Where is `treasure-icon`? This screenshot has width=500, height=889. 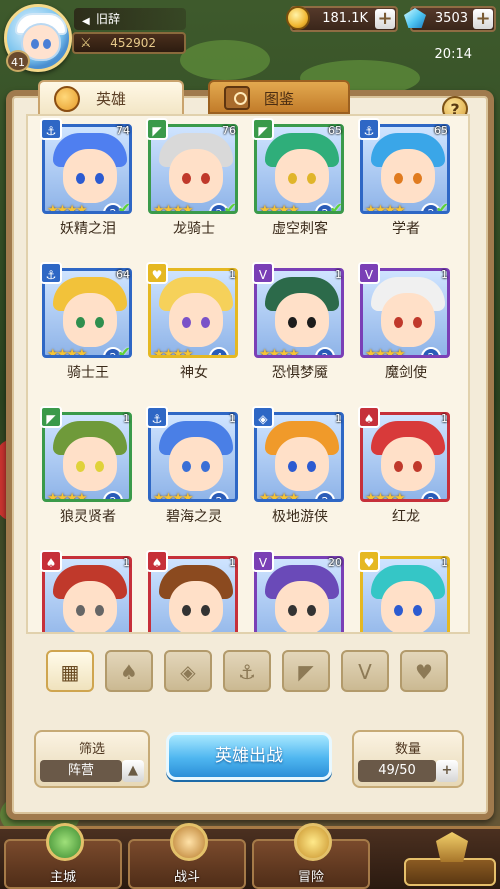
treasure-icon is located at coordinates (313, 842).